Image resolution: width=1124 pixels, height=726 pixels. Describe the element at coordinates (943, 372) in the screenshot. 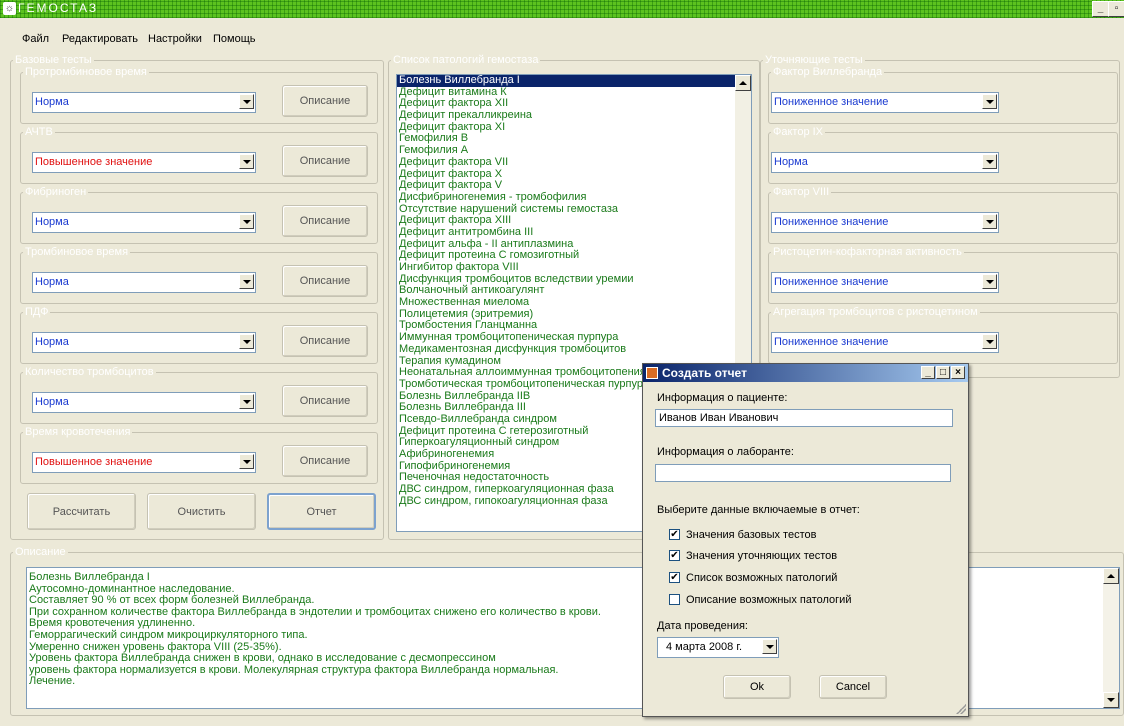

I see `dialog-maximize-button: □` at that location.